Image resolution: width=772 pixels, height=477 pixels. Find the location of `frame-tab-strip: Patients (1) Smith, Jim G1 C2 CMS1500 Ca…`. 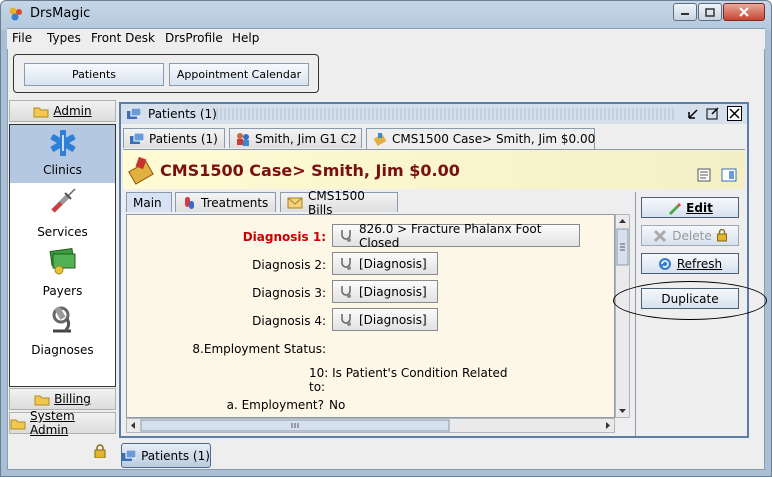

frame-tab-strip: Patients (1) Smith, Jim G1 C2 CMS1500 Ca… is located at coordinates (434, 138).